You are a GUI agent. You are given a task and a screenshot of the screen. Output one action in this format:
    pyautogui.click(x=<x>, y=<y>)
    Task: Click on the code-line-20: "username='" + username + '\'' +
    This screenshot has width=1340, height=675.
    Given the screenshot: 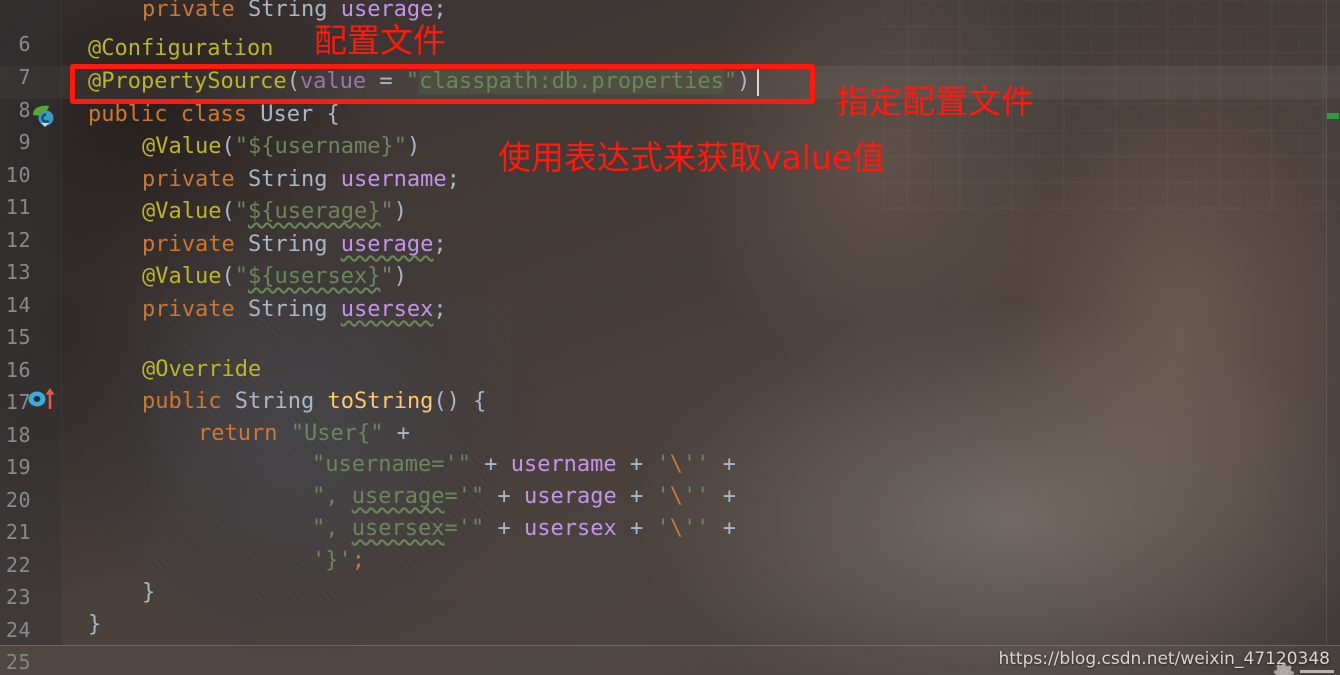 What is the action you would take?
    pyautogui.click(x=524, y=464)
    